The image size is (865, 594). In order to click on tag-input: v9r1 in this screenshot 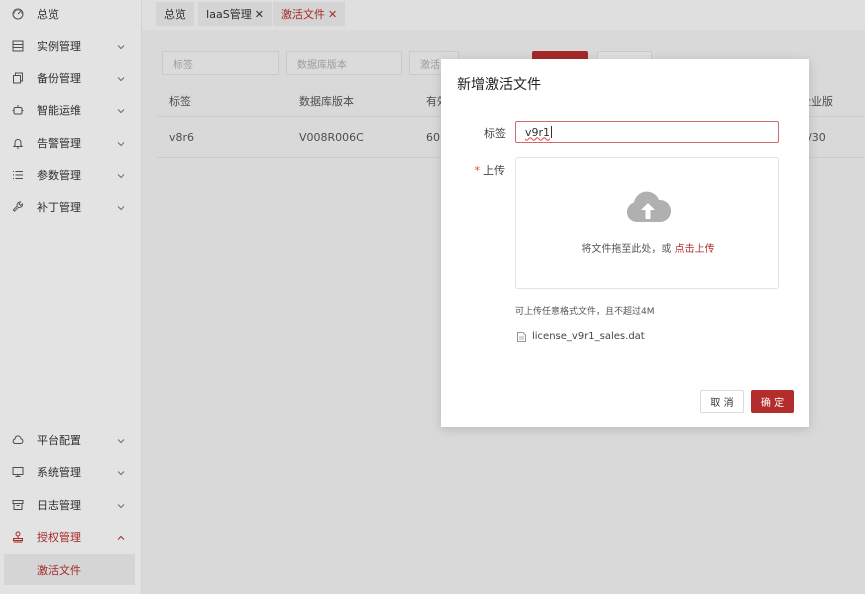, I will do `click(647, 132)`.